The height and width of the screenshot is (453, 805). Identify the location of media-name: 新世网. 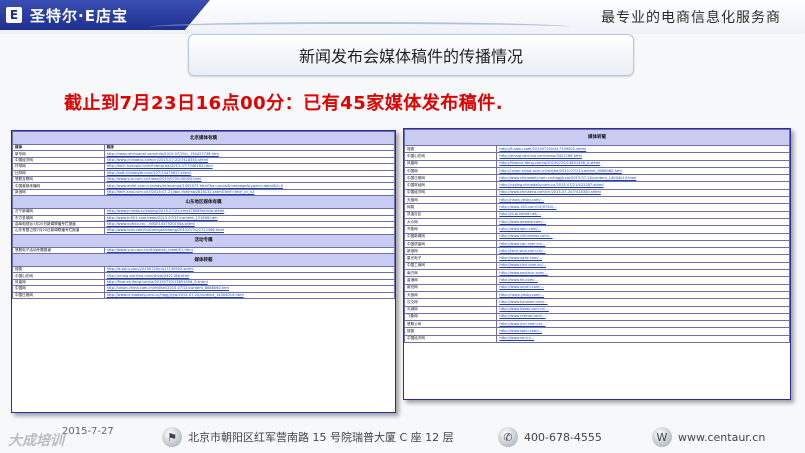
(450, 287).